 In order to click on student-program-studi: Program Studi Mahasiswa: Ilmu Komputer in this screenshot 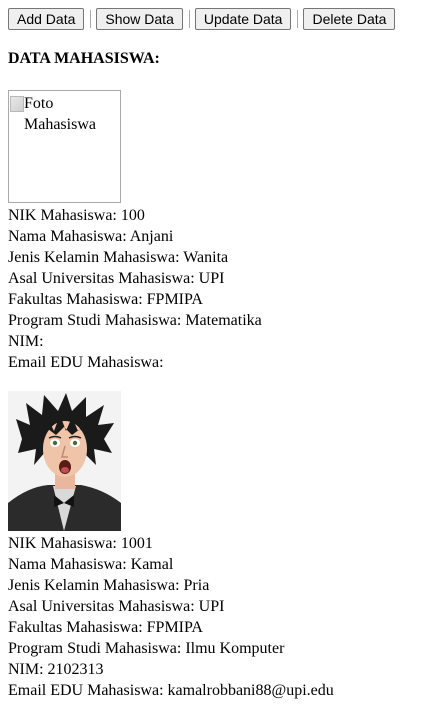, I will do `click(146, 648)`.